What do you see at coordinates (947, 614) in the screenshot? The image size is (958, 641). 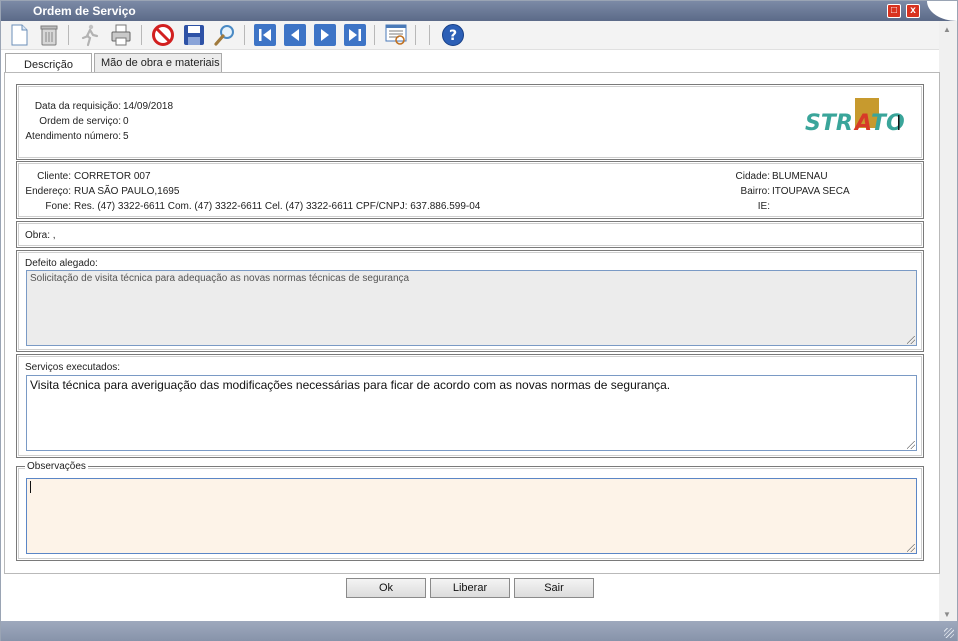 I see `scroll-down-icon: ▼` at bounding box center [947, 614].